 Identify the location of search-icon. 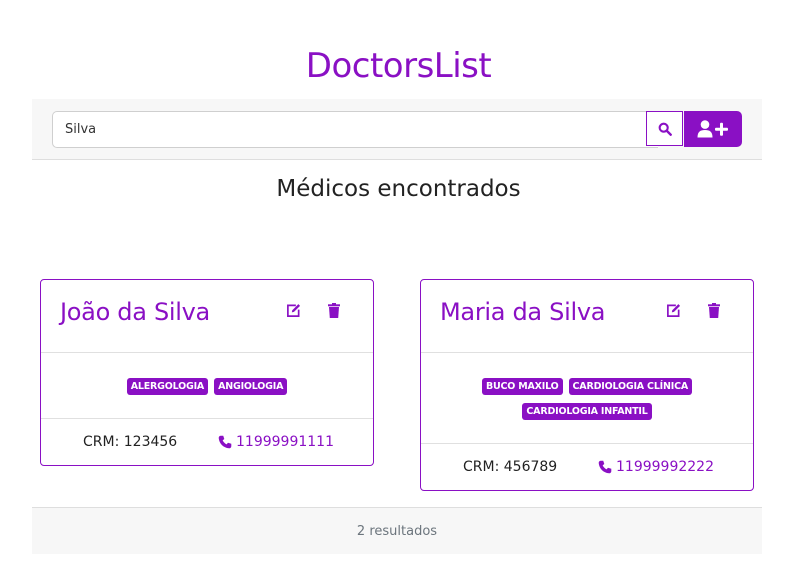
(665, 129).